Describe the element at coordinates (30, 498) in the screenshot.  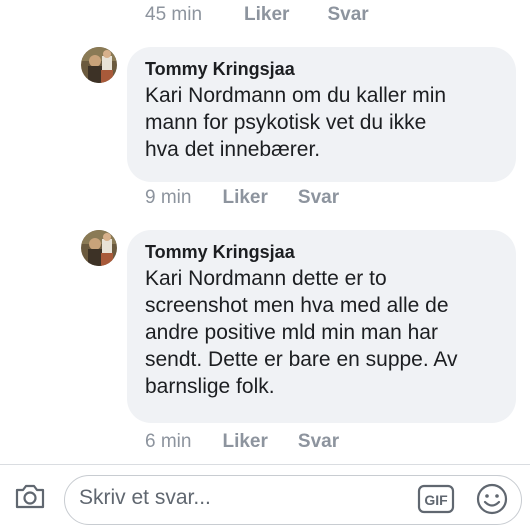
I see `camera-icon` at that location.